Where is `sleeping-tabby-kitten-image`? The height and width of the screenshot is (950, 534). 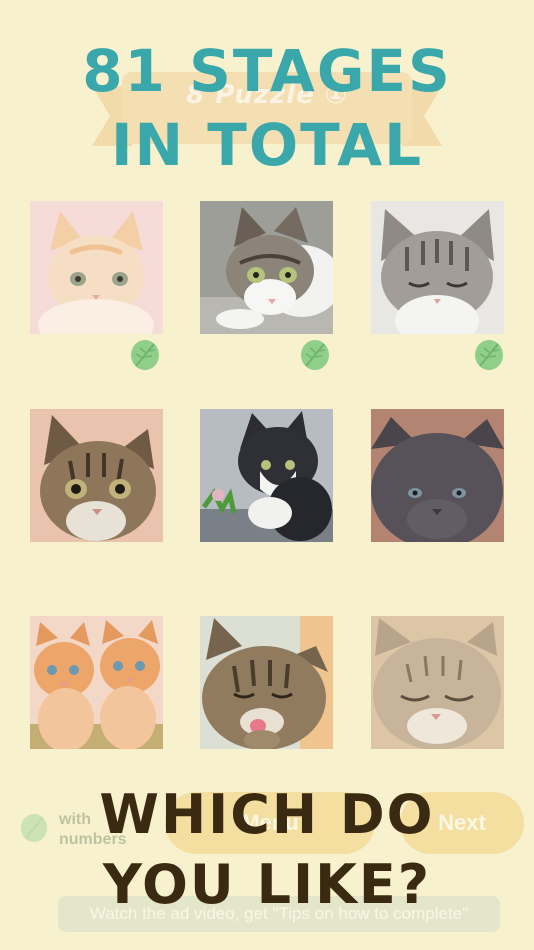 sleeping-tabby-kitten-image is located at coordinates (437, 682).